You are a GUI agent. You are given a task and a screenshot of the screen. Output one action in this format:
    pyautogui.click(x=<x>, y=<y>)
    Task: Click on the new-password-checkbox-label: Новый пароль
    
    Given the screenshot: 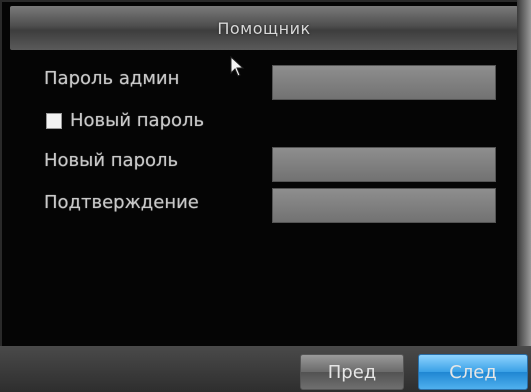 What is the action you would take?
    pyautogui.click(x=137, y=120)
    